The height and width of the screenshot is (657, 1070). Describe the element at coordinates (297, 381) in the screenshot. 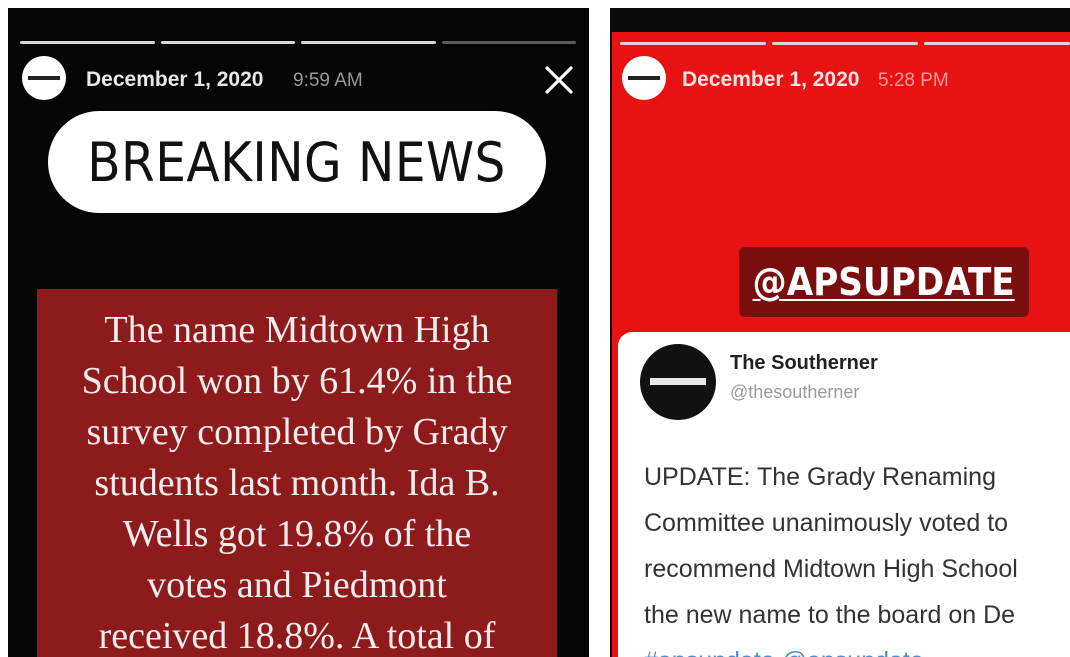

I see `article-line: School won by 61.4% in the` at that location.